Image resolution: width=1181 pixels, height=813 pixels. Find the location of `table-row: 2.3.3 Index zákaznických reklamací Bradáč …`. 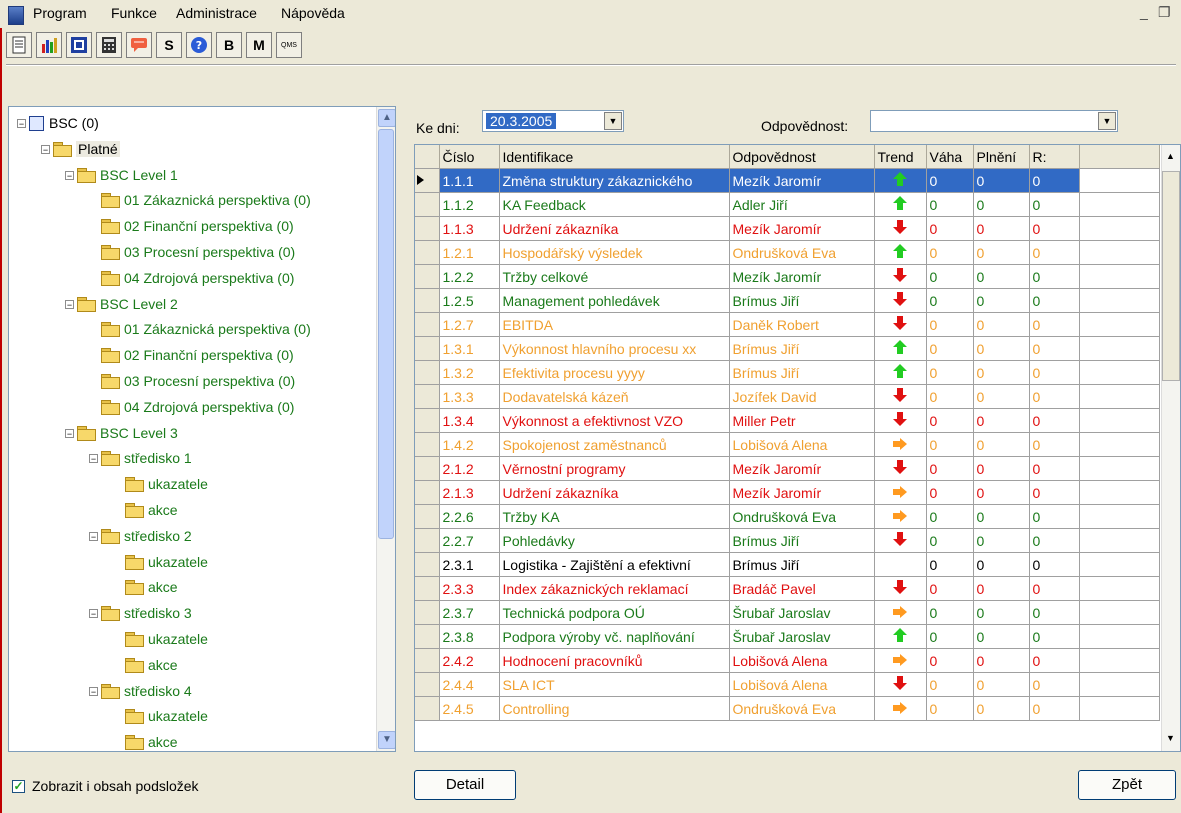

table-row: 2.3.3 Index zákaznických reklamací Bradáč … is located at coordinates (787, 588).